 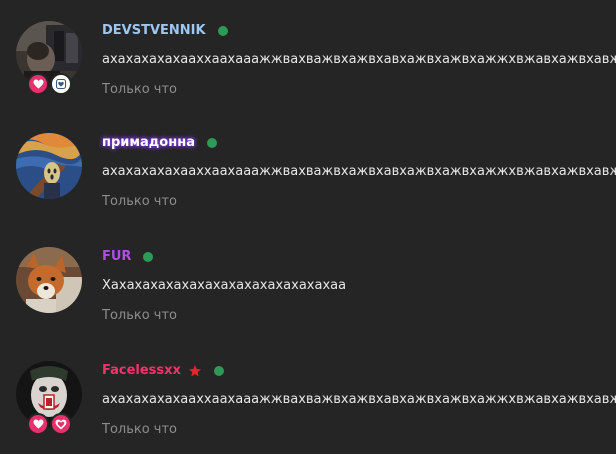 I want to click on username: Facelessxx, so click(x=141, y=371).